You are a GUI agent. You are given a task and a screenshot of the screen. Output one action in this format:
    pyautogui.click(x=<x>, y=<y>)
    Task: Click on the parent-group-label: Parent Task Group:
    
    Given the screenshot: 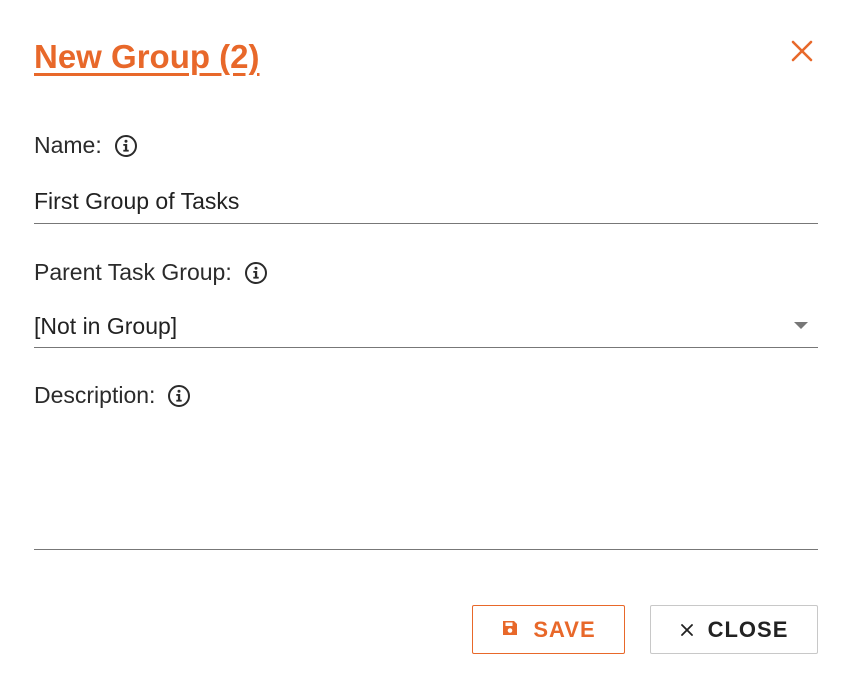 What is the action you would take?
    pyautogui.click(x=133, y=272)
    